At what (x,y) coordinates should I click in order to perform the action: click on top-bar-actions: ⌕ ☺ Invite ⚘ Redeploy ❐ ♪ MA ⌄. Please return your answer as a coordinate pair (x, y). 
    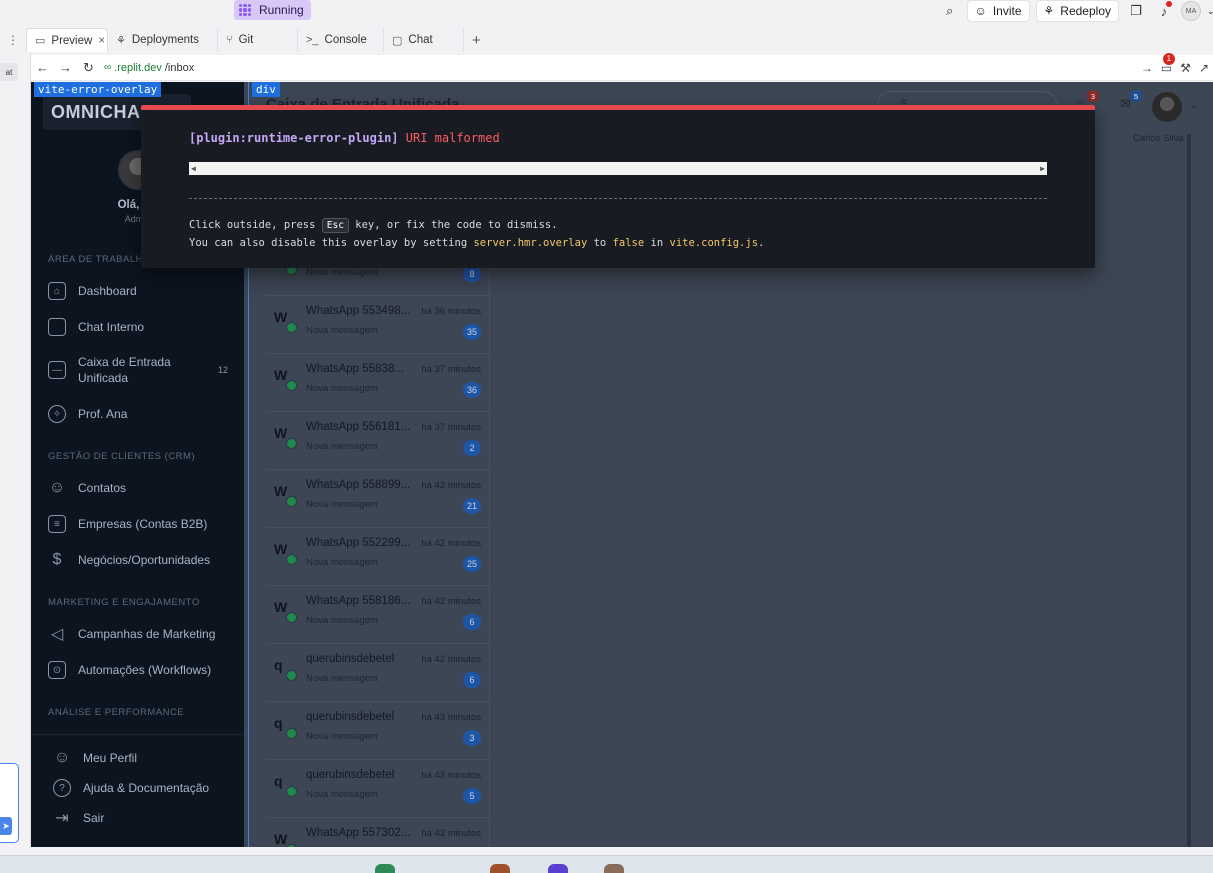
    Looking at the image, I should click on (1076, 11).